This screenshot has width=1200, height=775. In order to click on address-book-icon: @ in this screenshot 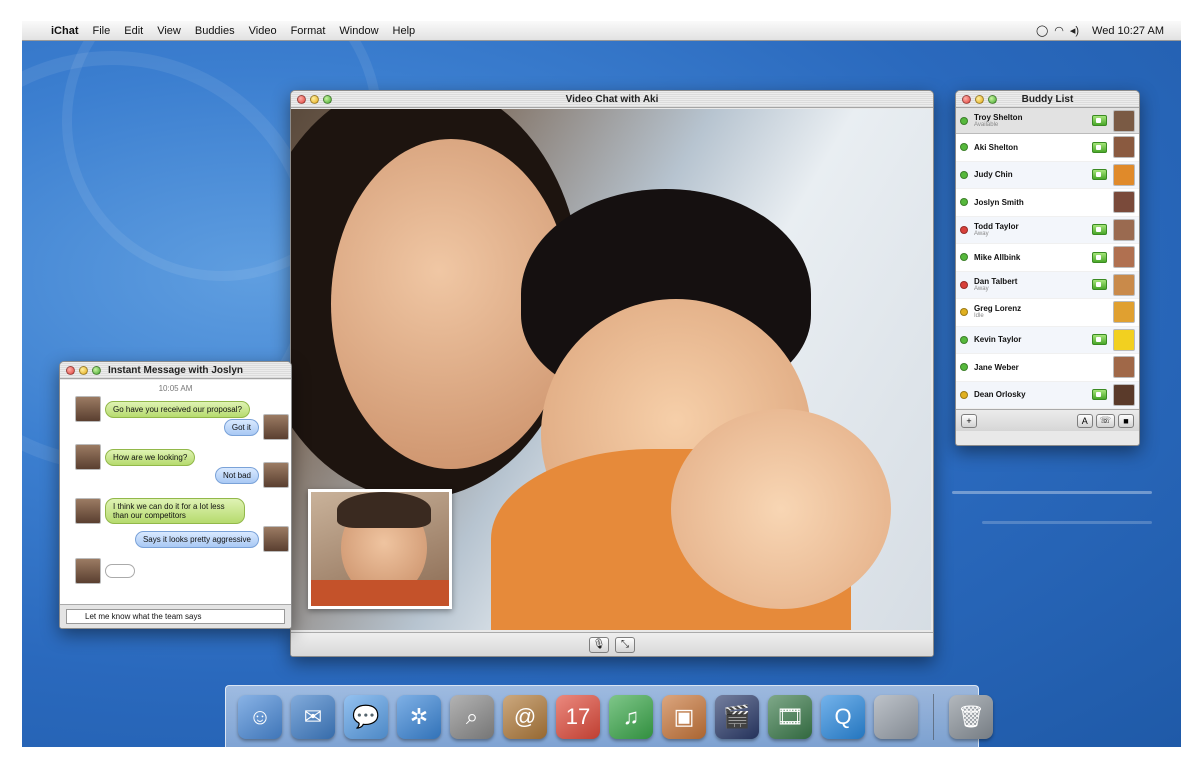, I will do `click(525, 716)`.